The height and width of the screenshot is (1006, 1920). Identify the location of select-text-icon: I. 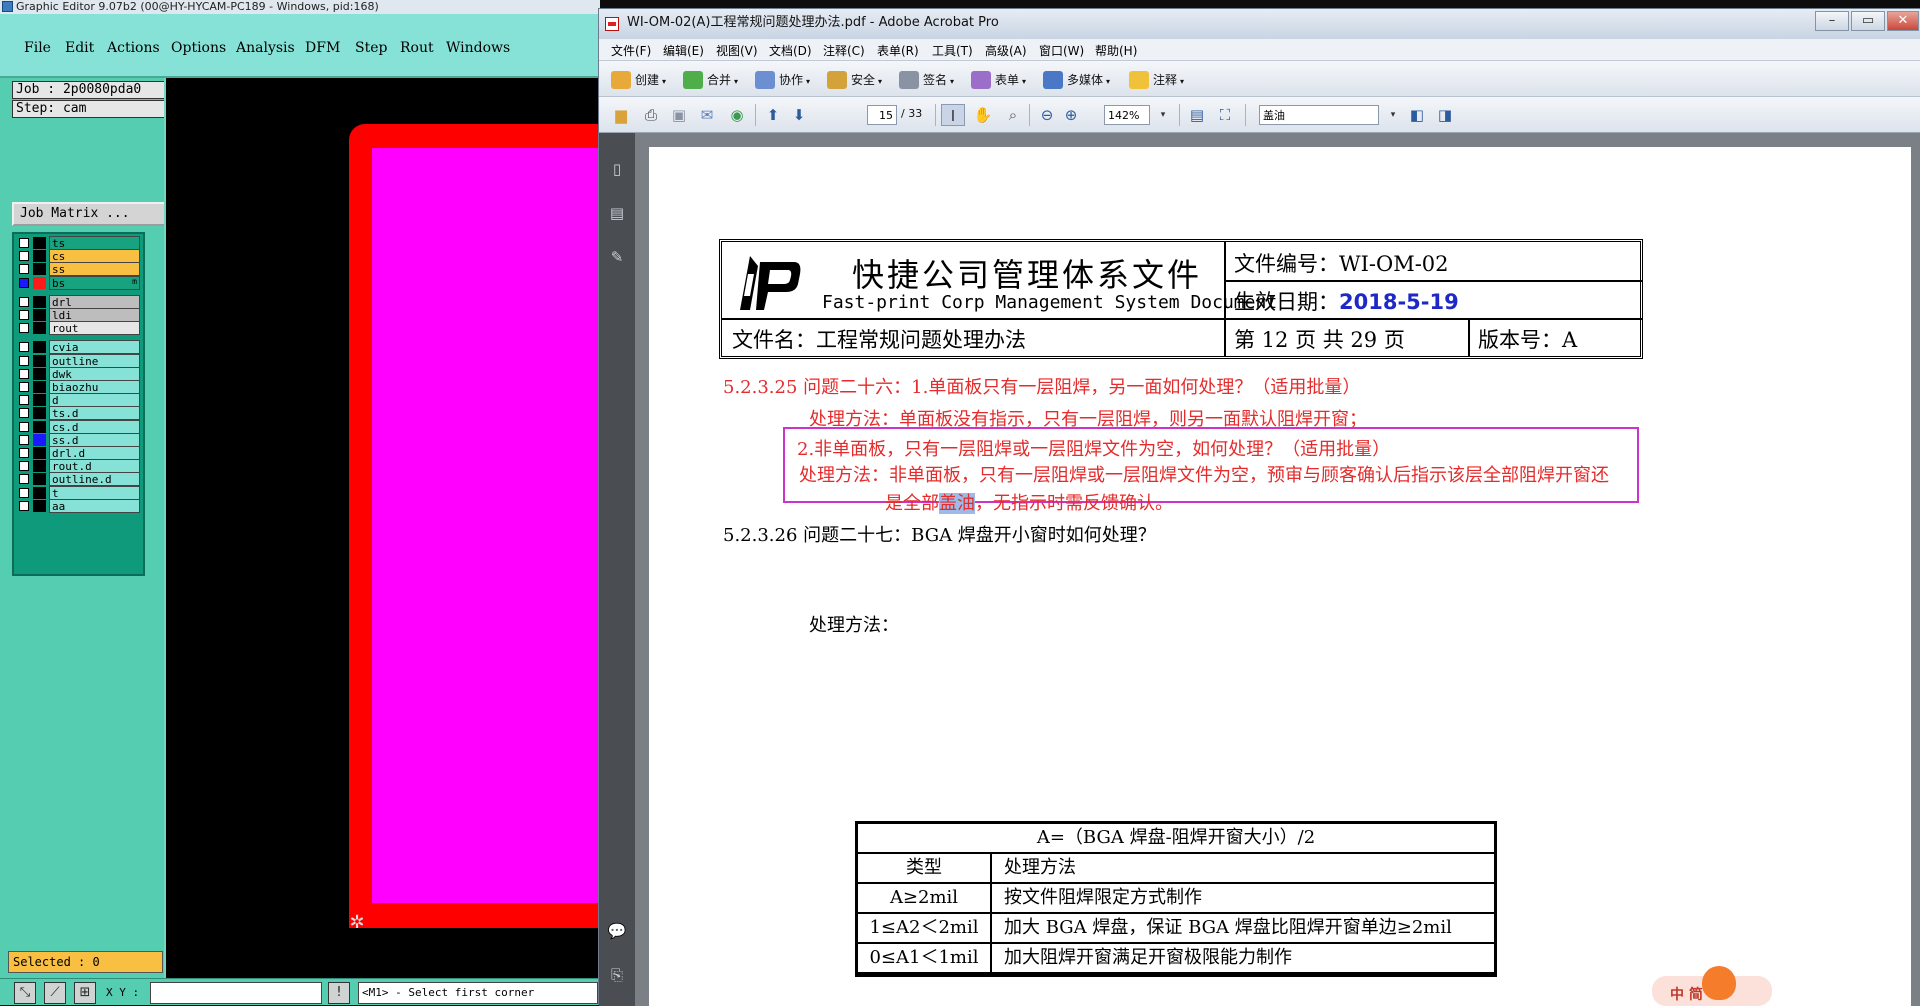
(953, 115).